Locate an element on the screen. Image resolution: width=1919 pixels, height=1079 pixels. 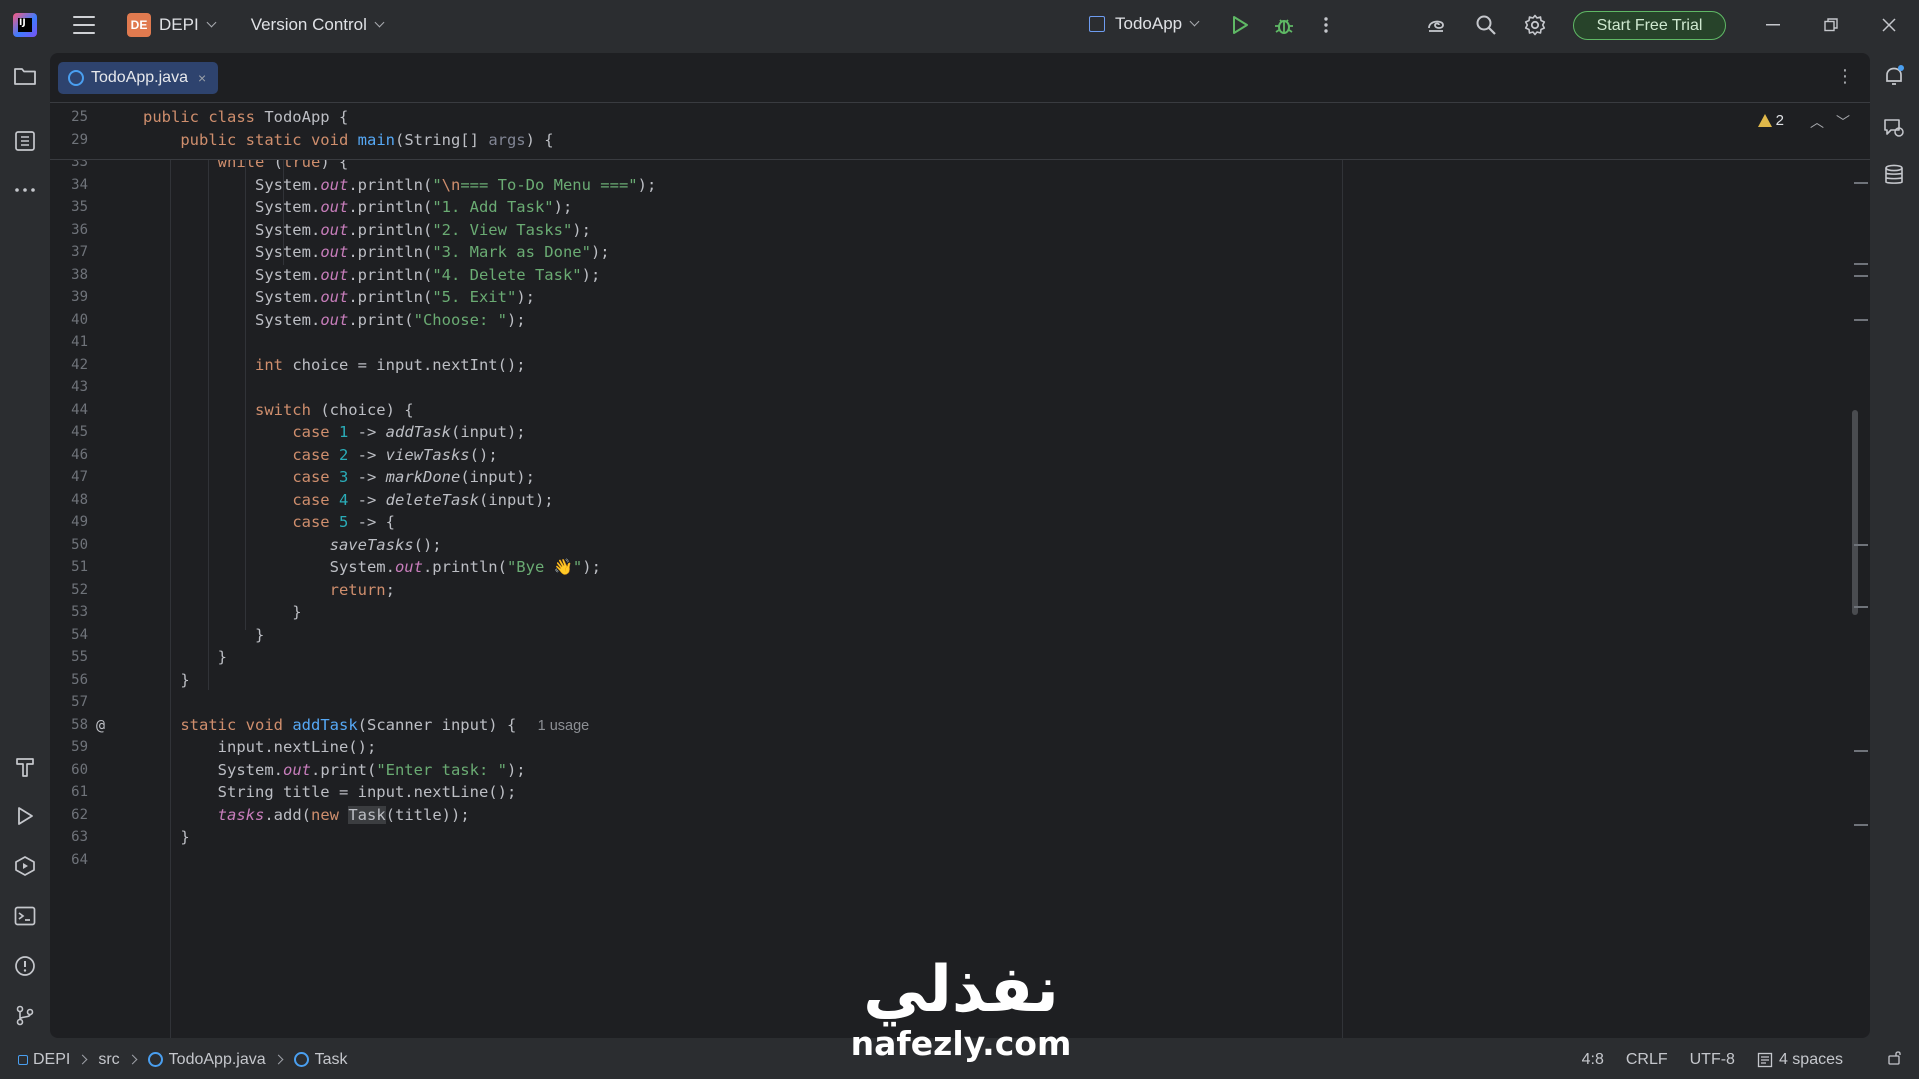
code-line: 56 } is located at coordinates (950, 680).